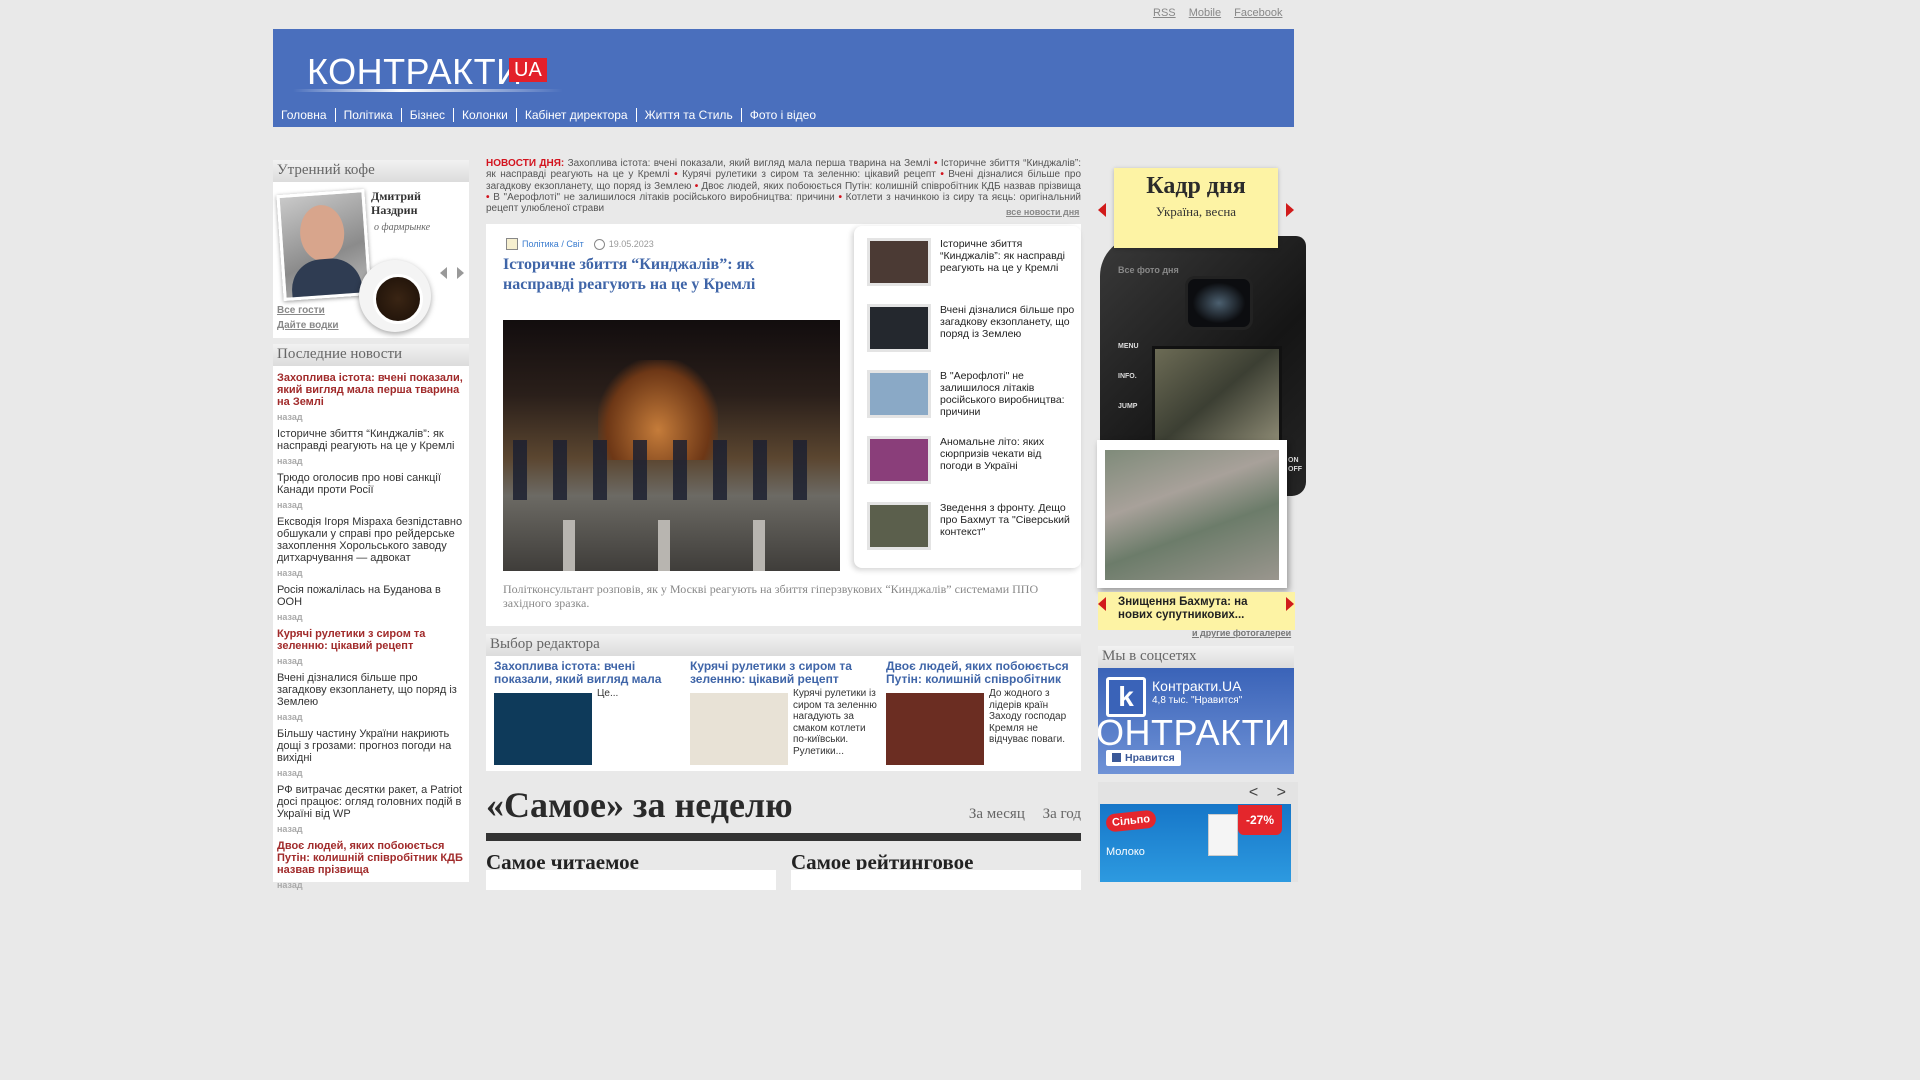 The image size is (1920, 1080). I want to click on milk-pack-image, so click(1223, 835).